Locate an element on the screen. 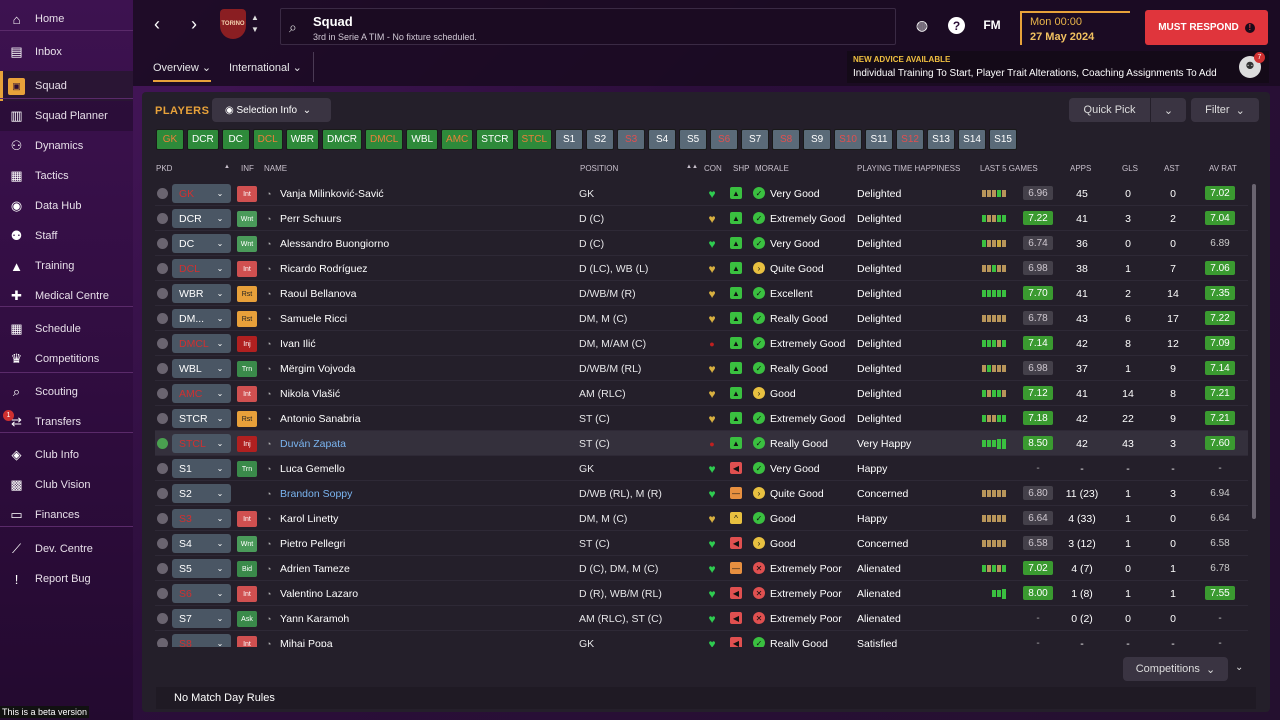 The width and height of the screenshot is (1280, 720). col-playing-time: PLAYING TIME HAPPINESS is located at coordinates (908, 168).